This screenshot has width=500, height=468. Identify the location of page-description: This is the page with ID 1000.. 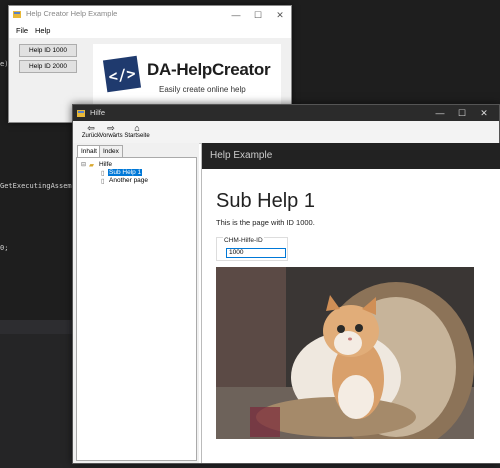
(265, 222).